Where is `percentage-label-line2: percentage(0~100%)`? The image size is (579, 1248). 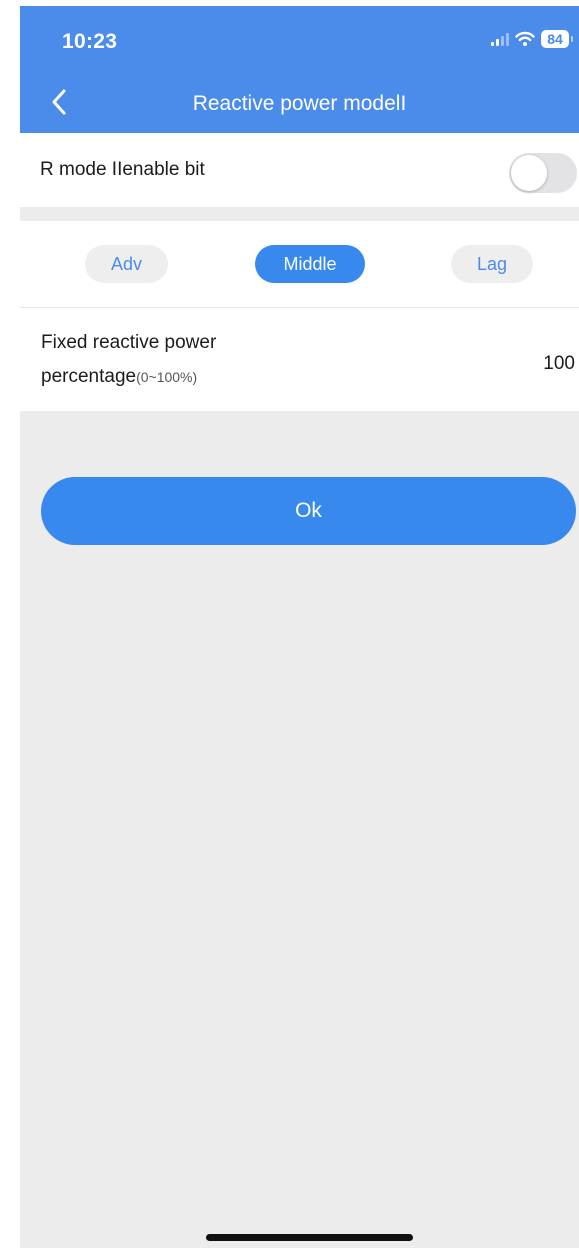
percentage-label-line2: percentage(0~100%) is located at coordinates (119, 377).